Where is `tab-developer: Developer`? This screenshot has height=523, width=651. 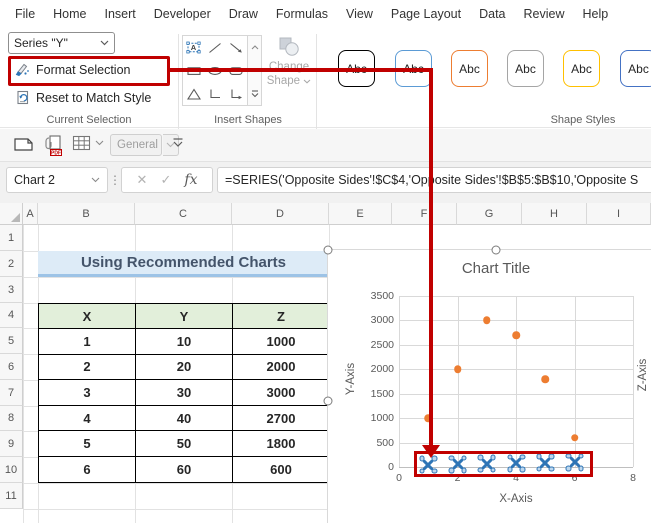
tab-developer: Developer is located at coordinates (182, 14).